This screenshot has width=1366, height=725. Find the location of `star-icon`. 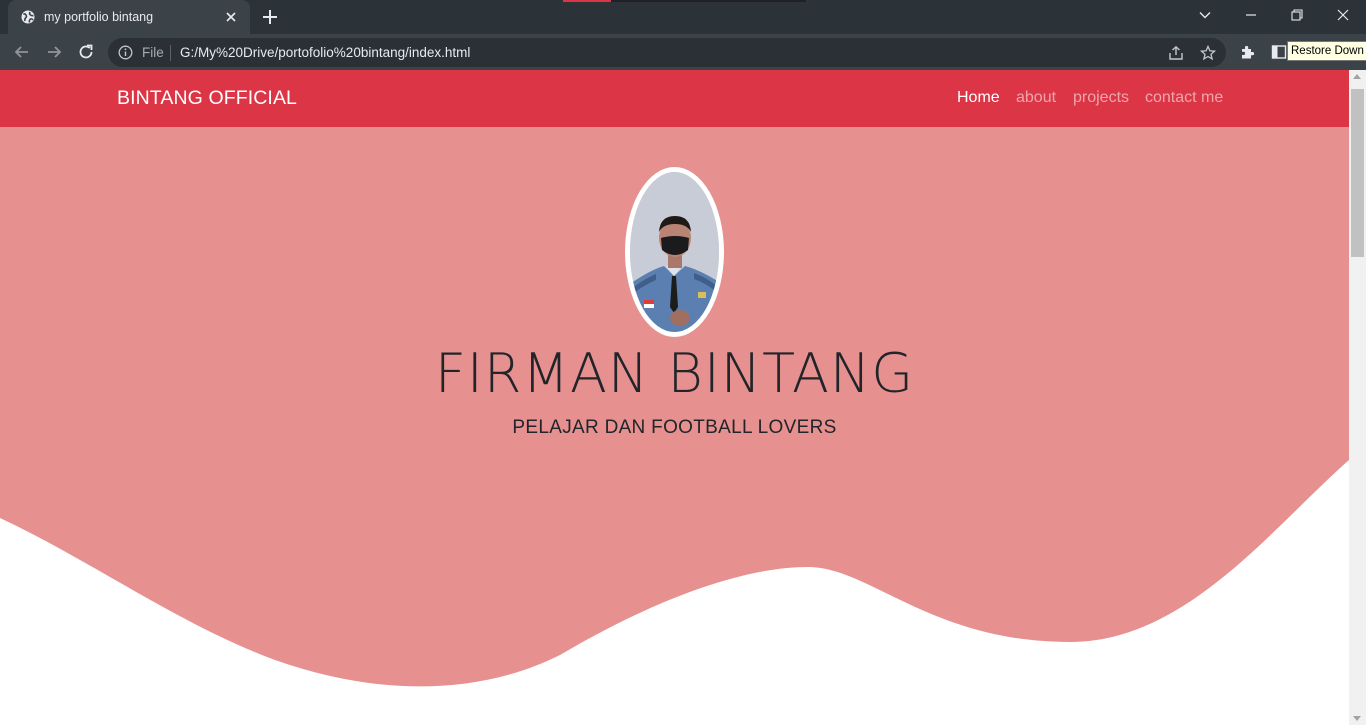

star-icon is located at coordinates (1208, 53).